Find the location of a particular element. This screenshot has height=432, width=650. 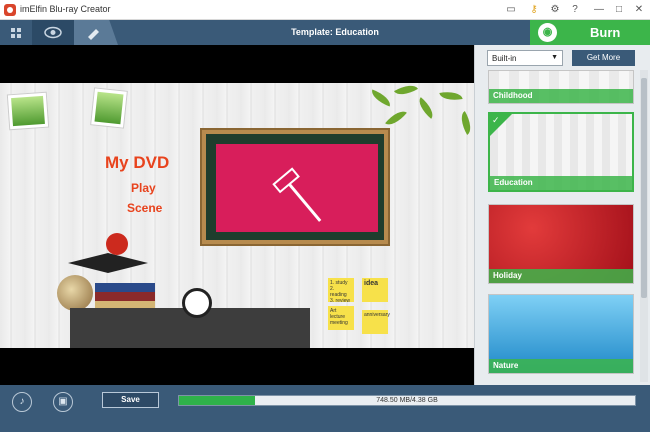

burn-disc-icon: ◉ is located at coordinates (547, 32).